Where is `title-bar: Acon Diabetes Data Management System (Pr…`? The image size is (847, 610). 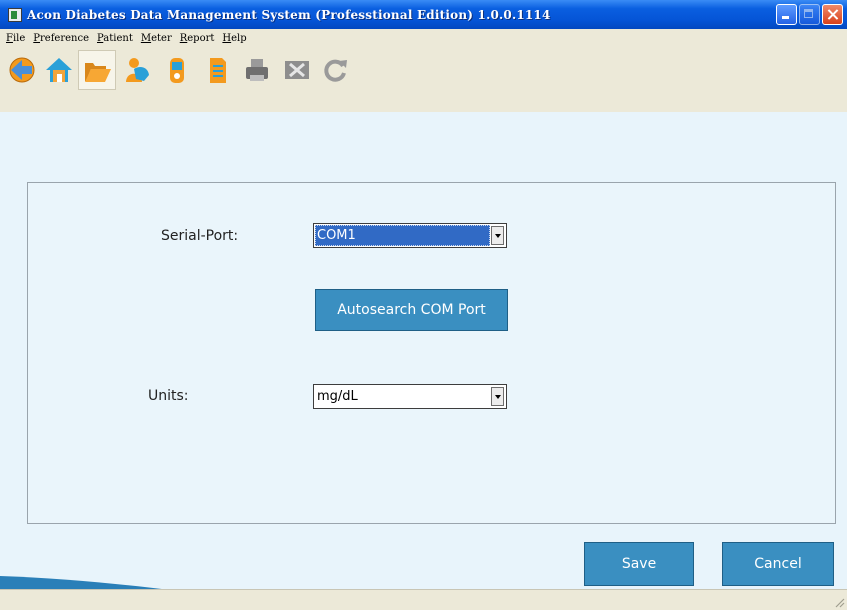
title-bar: Acon Diabetes Data Management System (Pr… is located at coordinates (423, 14).